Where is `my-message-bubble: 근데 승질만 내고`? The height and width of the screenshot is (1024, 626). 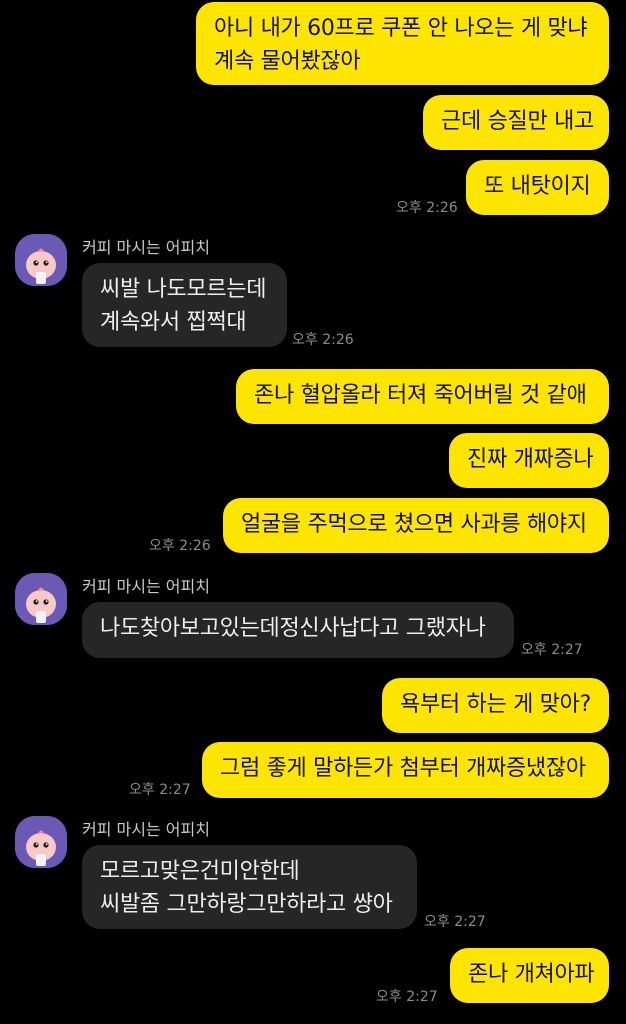
my-message-bubble: 근데 승질만 내고 is located at coordinates (516, 122).